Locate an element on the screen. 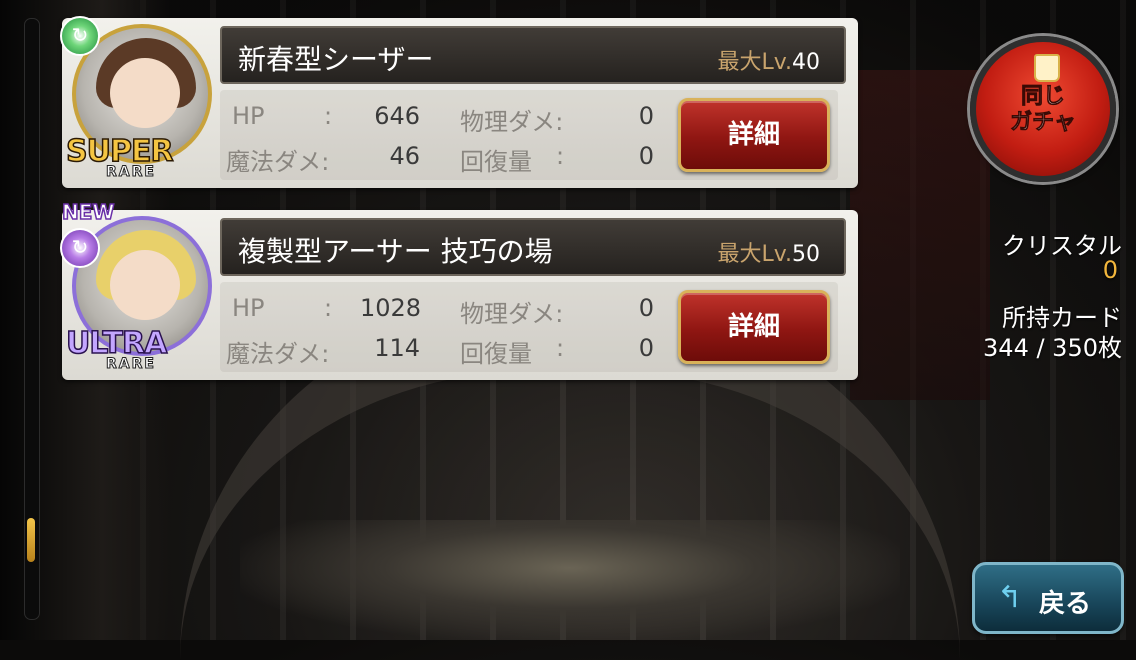 The width and height of the screenshot is (1136, 660). magic-damage-value: 114 is located at coordinates (397, 348).